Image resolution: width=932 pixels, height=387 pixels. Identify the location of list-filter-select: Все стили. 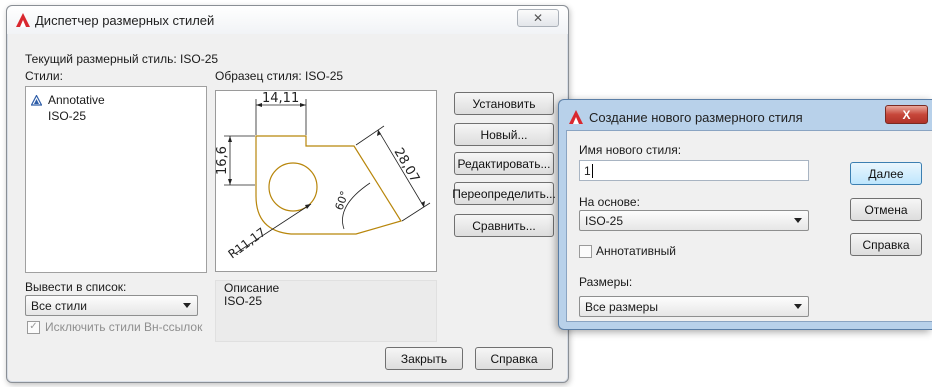
(111, 305).